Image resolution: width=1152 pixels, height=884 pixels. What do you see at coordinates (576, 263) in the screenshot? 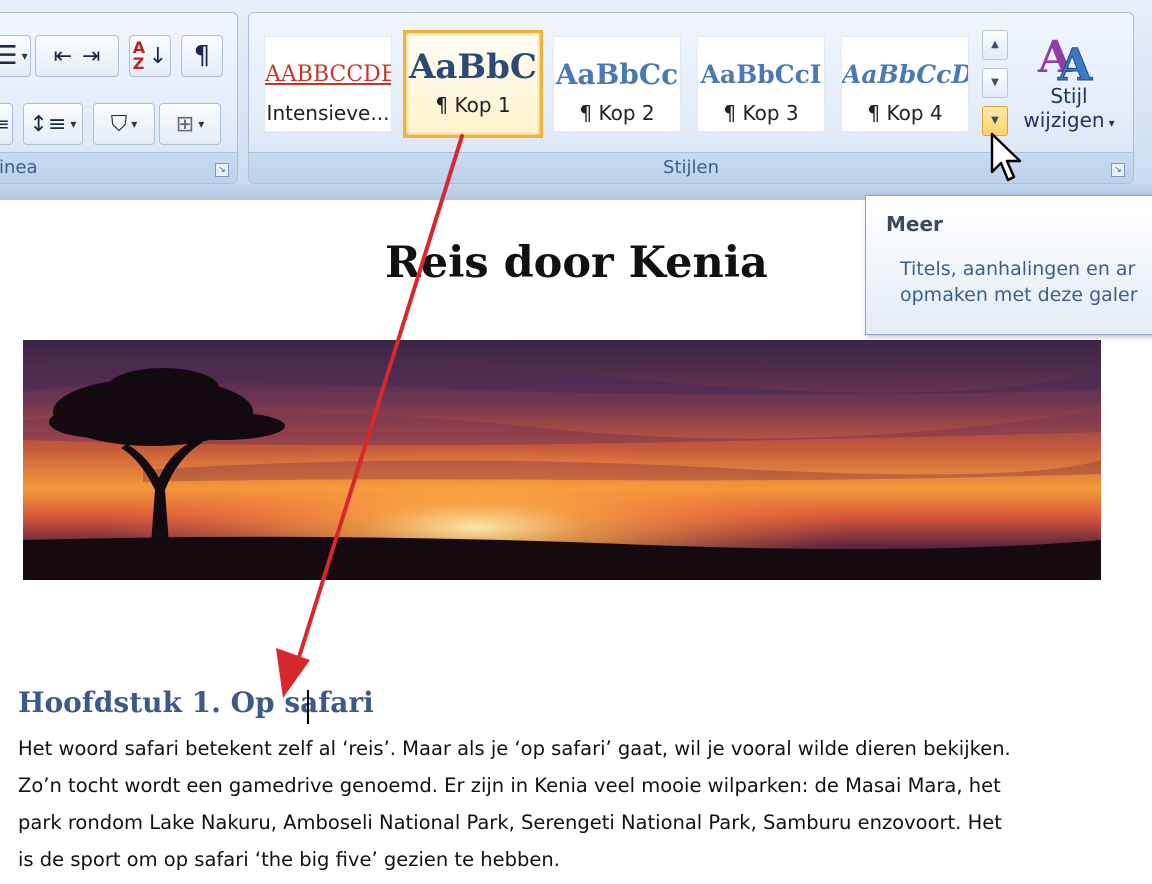
I see `document-title: Reis door Kenia` at bounding box center [576, 263].